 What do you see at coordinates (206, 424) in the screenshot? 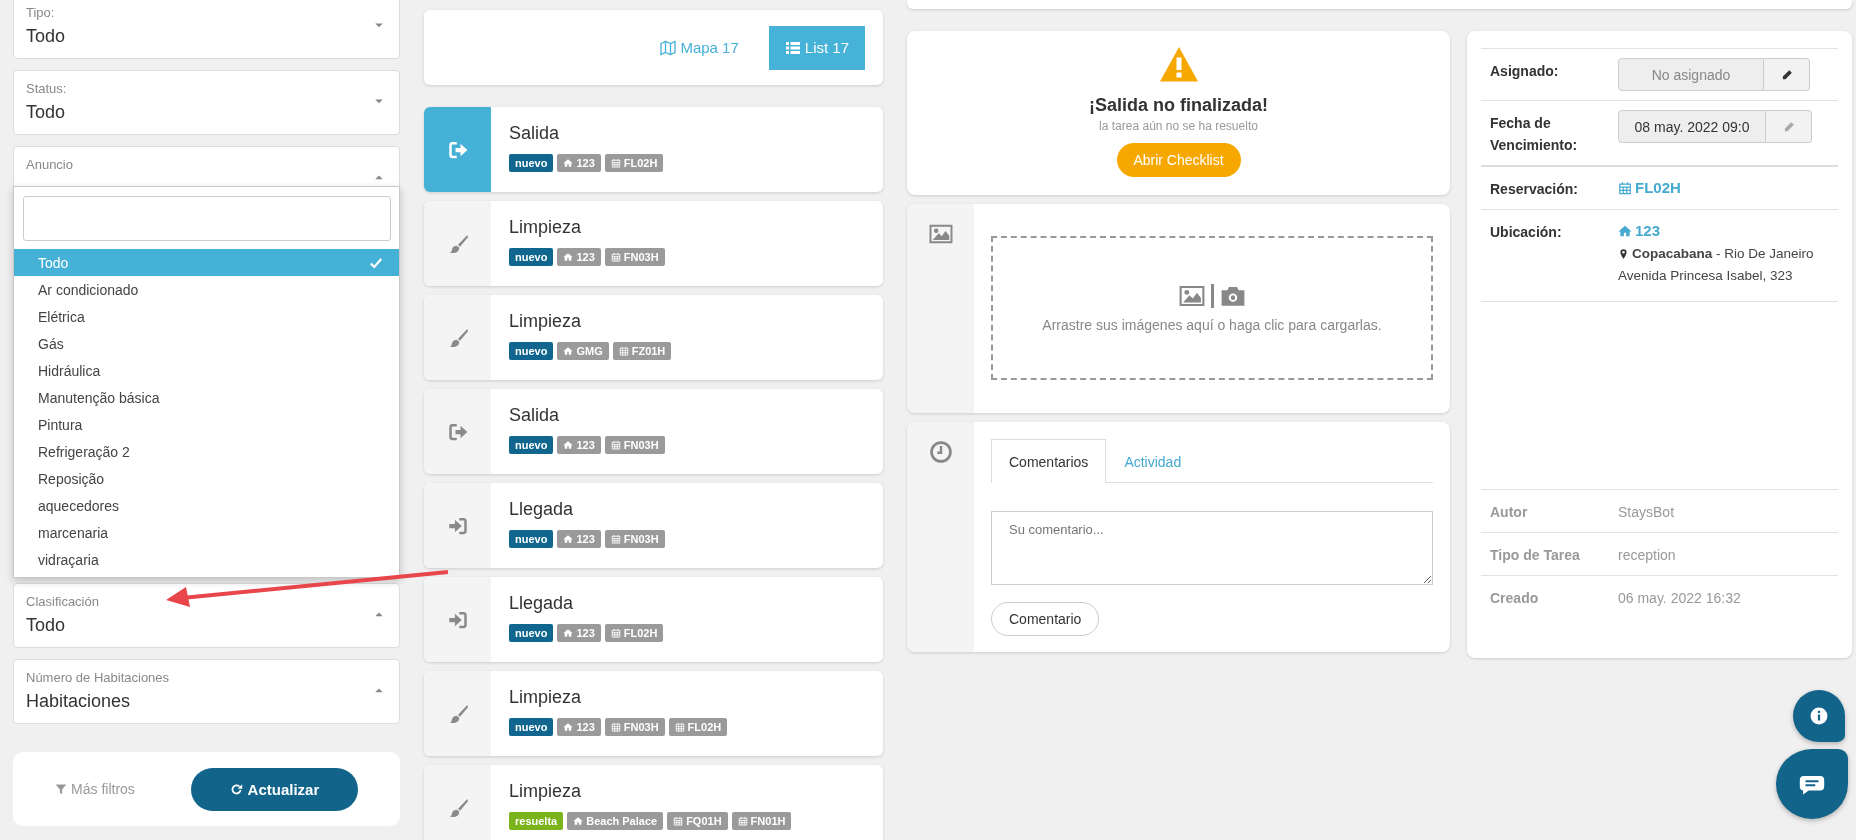
I see `dropdown-option: Pintura` at bounding box center [206, 424].